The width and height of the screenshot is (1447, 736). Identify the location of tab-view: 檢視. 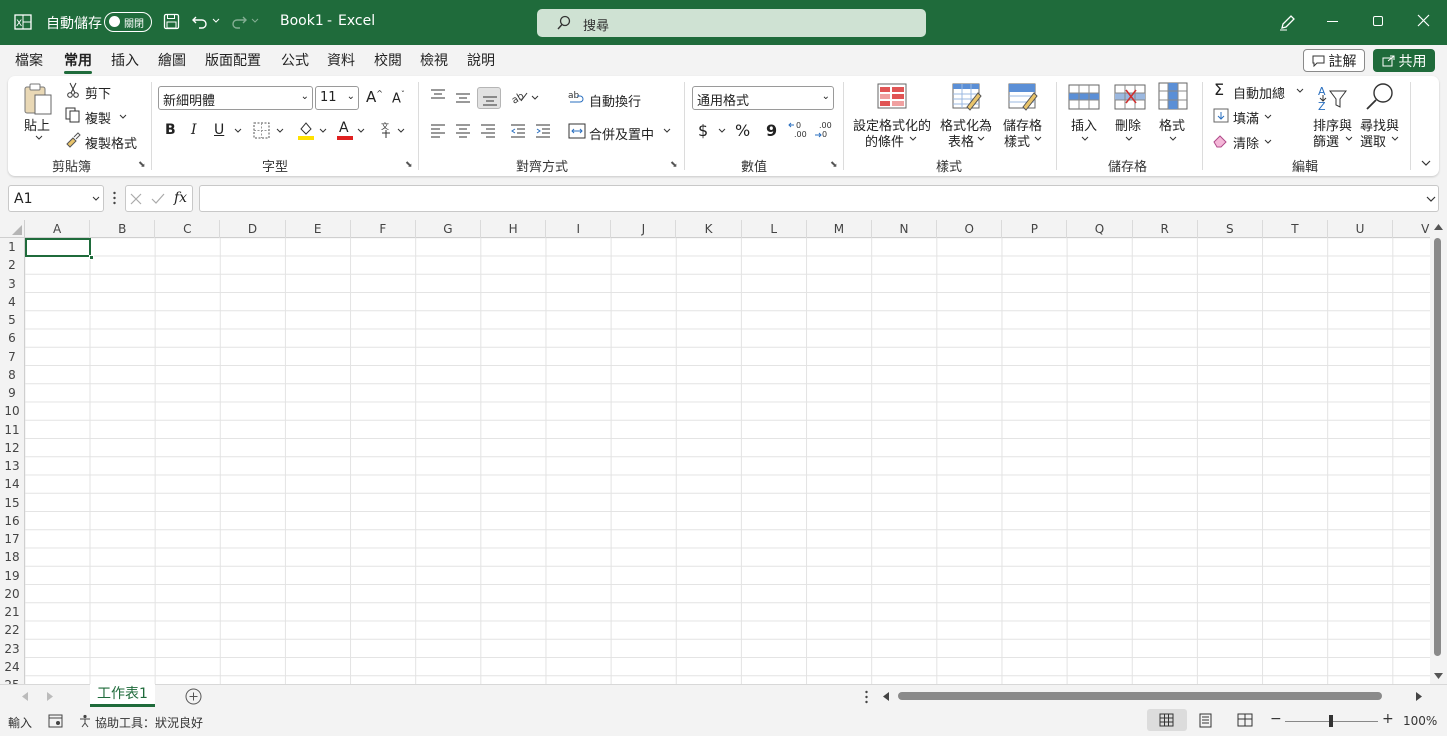
(434, 60).